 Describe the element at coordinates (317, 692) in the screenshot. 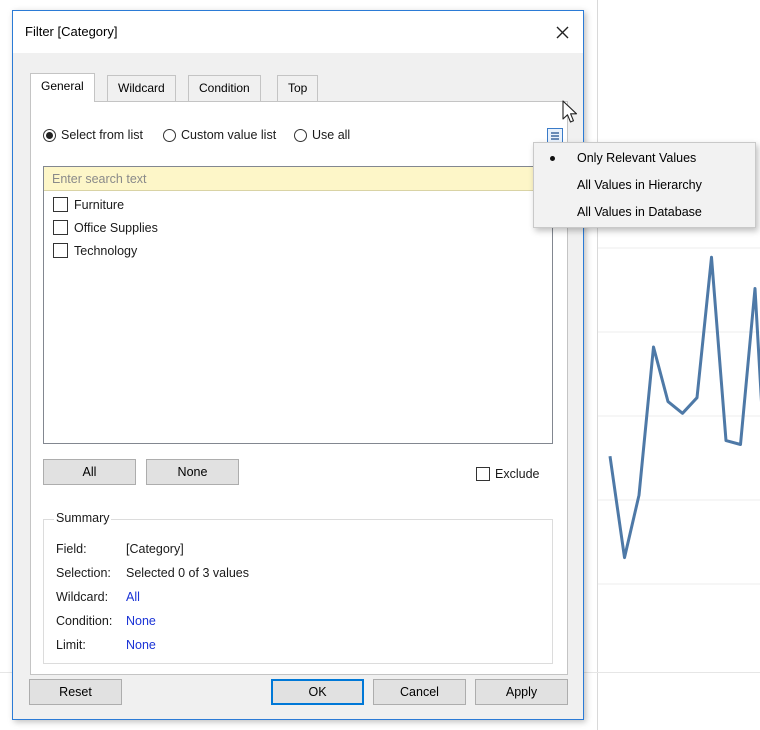

I see `ok-button: OK` at that location.